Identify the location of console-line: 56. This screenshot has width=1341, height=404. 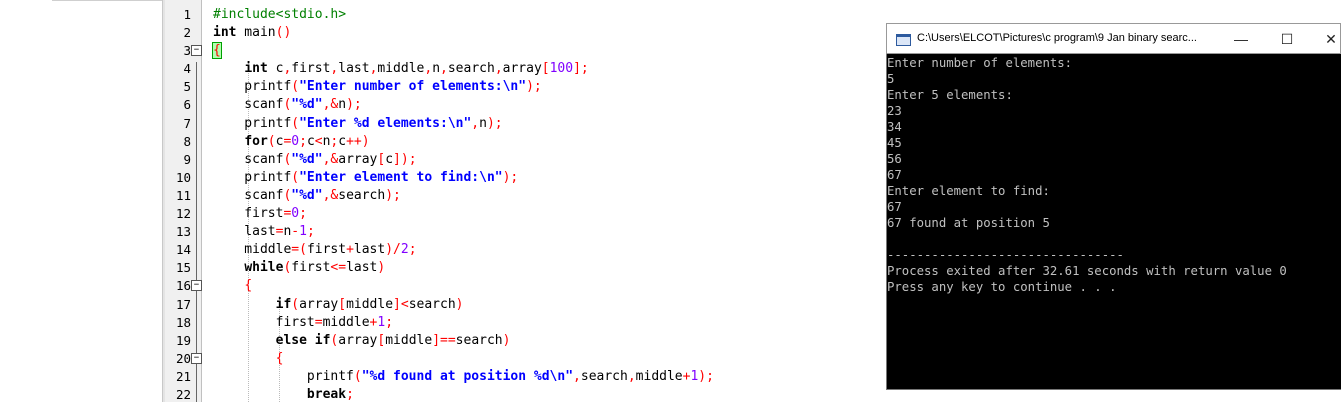
(894, 159).